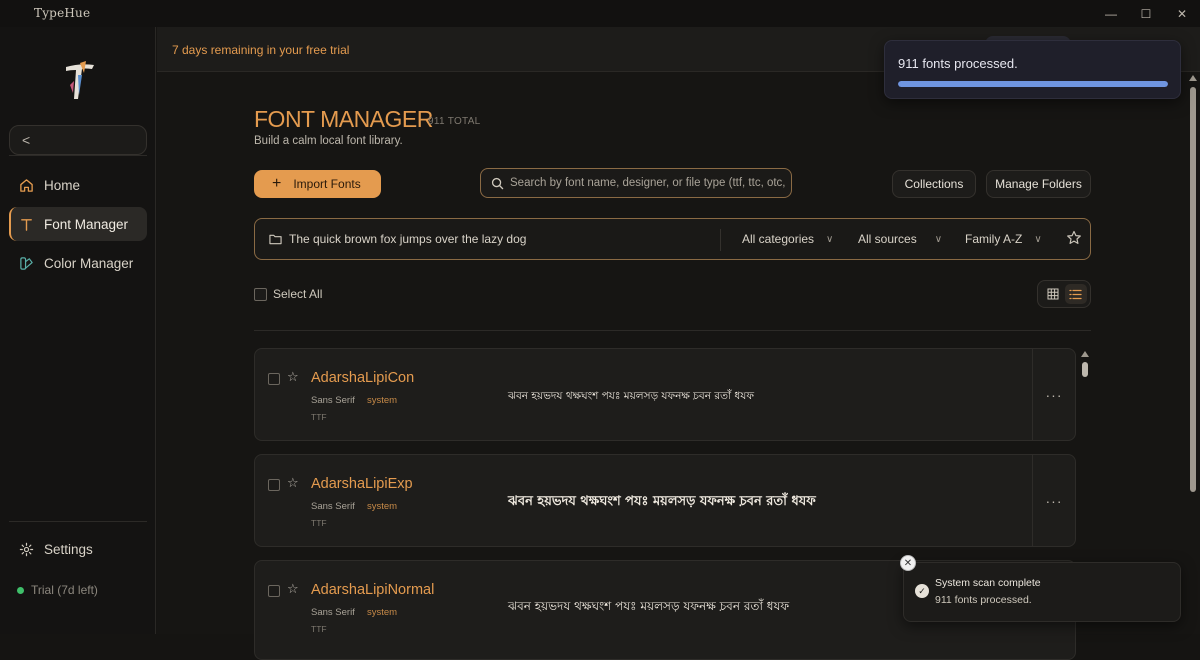 The width and height of the screenshot is (1200, 660). Describe the element at coordinates (650, 183) in the screenshot. I see `search-input` at that location.